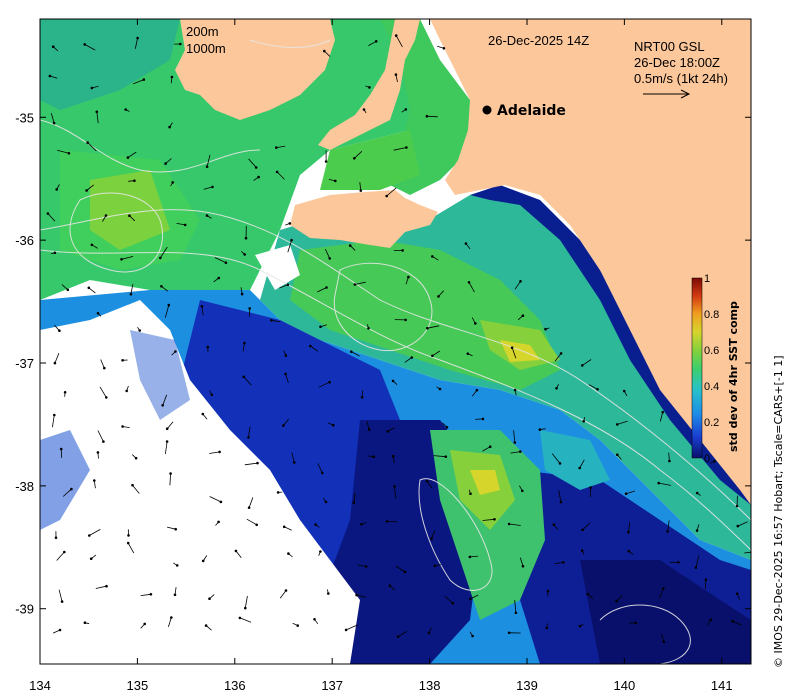 This screenshot has width=792, height=700. I want to click on y-tick-label: -35, so click(24, 117).